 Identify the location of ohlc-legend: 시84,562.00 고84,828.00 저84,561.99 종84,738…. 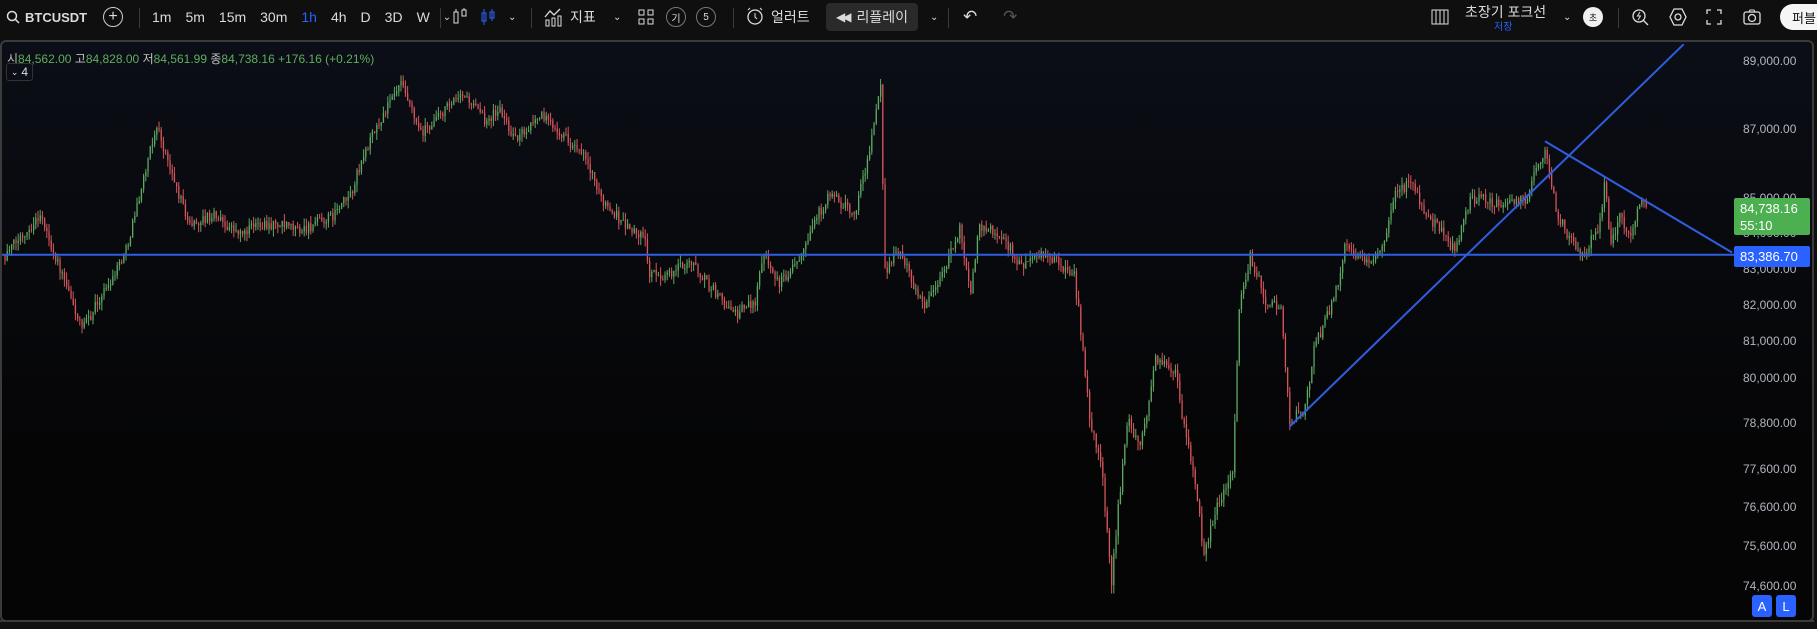
(190, 58).